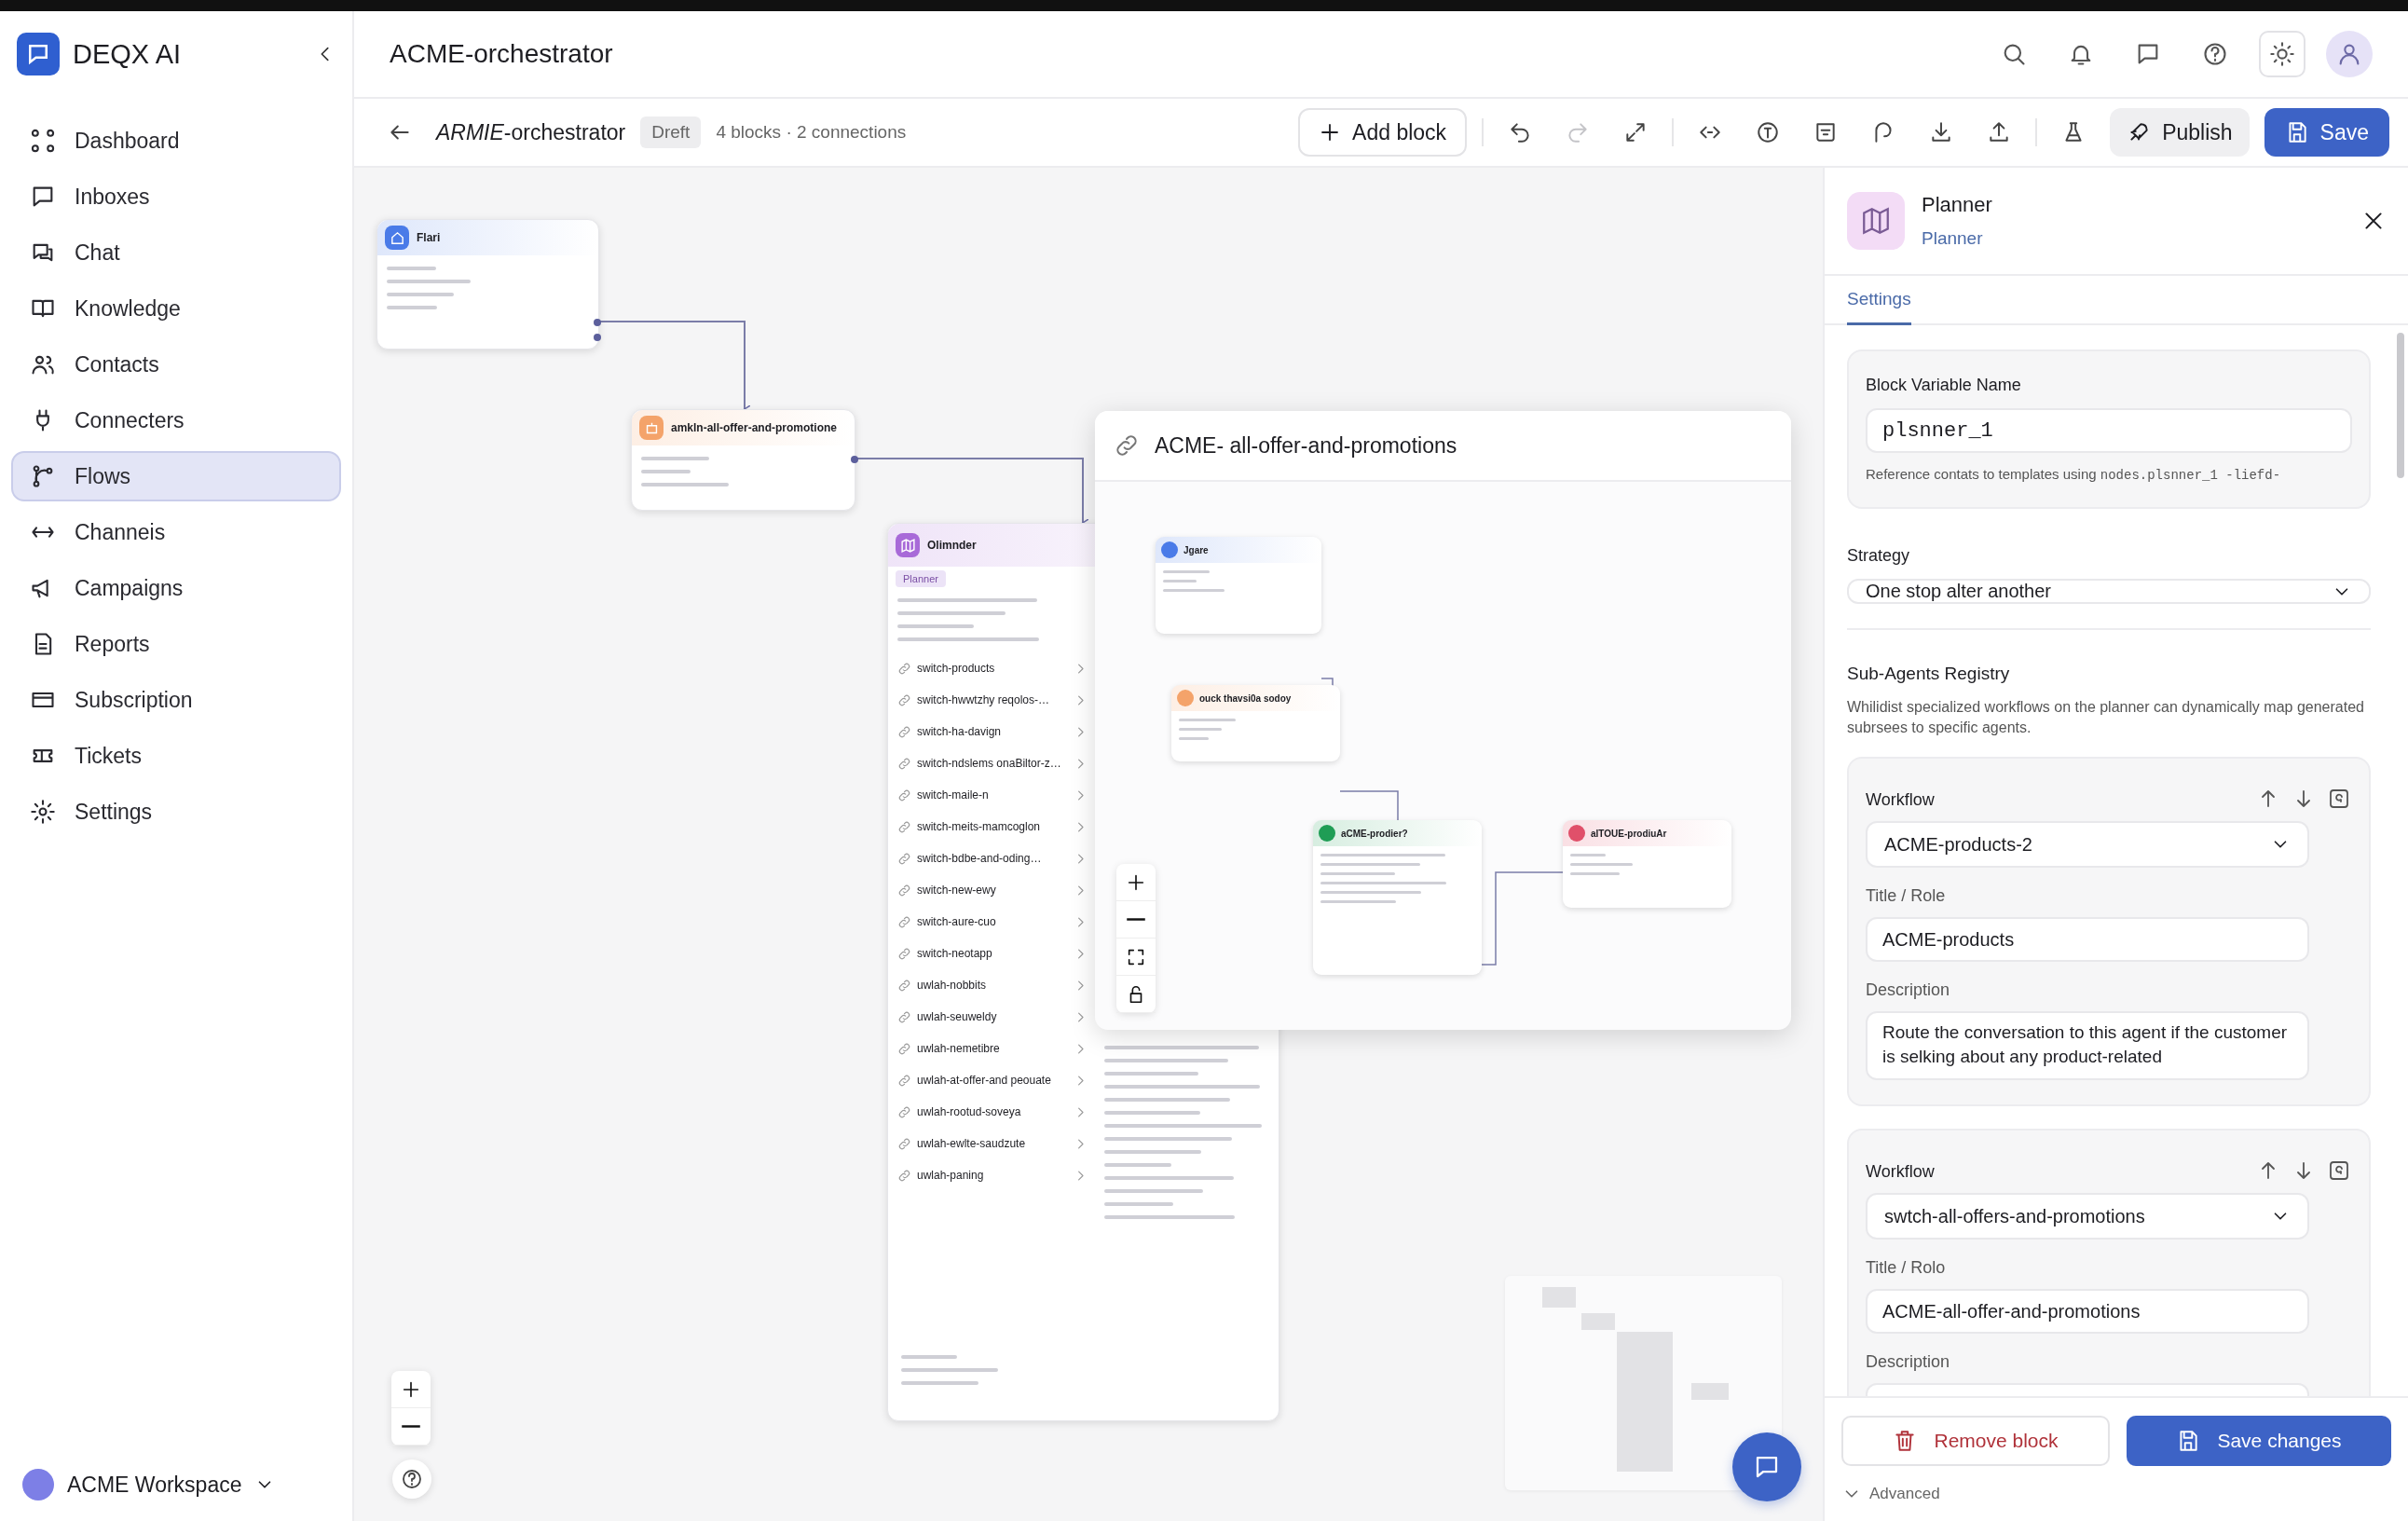  What do you see at coordinates (487, 284) in the screenshot?
I see `flow-node: Flari` at bounding box center [487, 284].